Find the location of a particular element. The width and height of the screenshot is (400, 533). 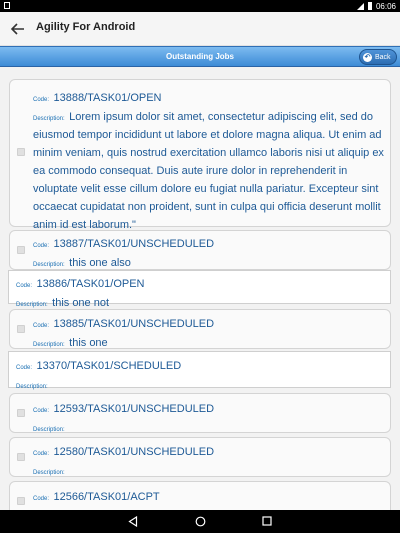

page-title: Outstanding Jobs is located at coordinates (200, 56).